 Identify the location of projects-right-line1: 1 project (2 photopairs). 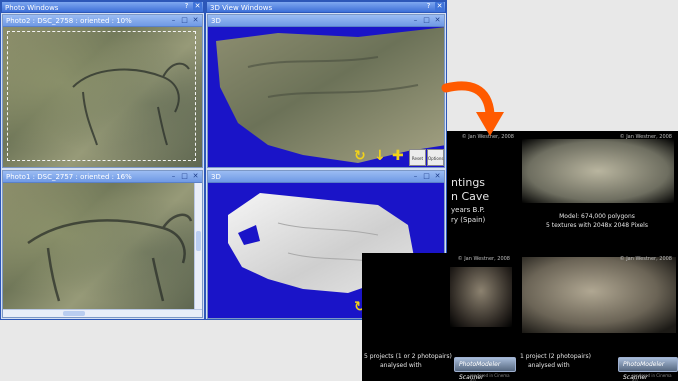
(555, 356).